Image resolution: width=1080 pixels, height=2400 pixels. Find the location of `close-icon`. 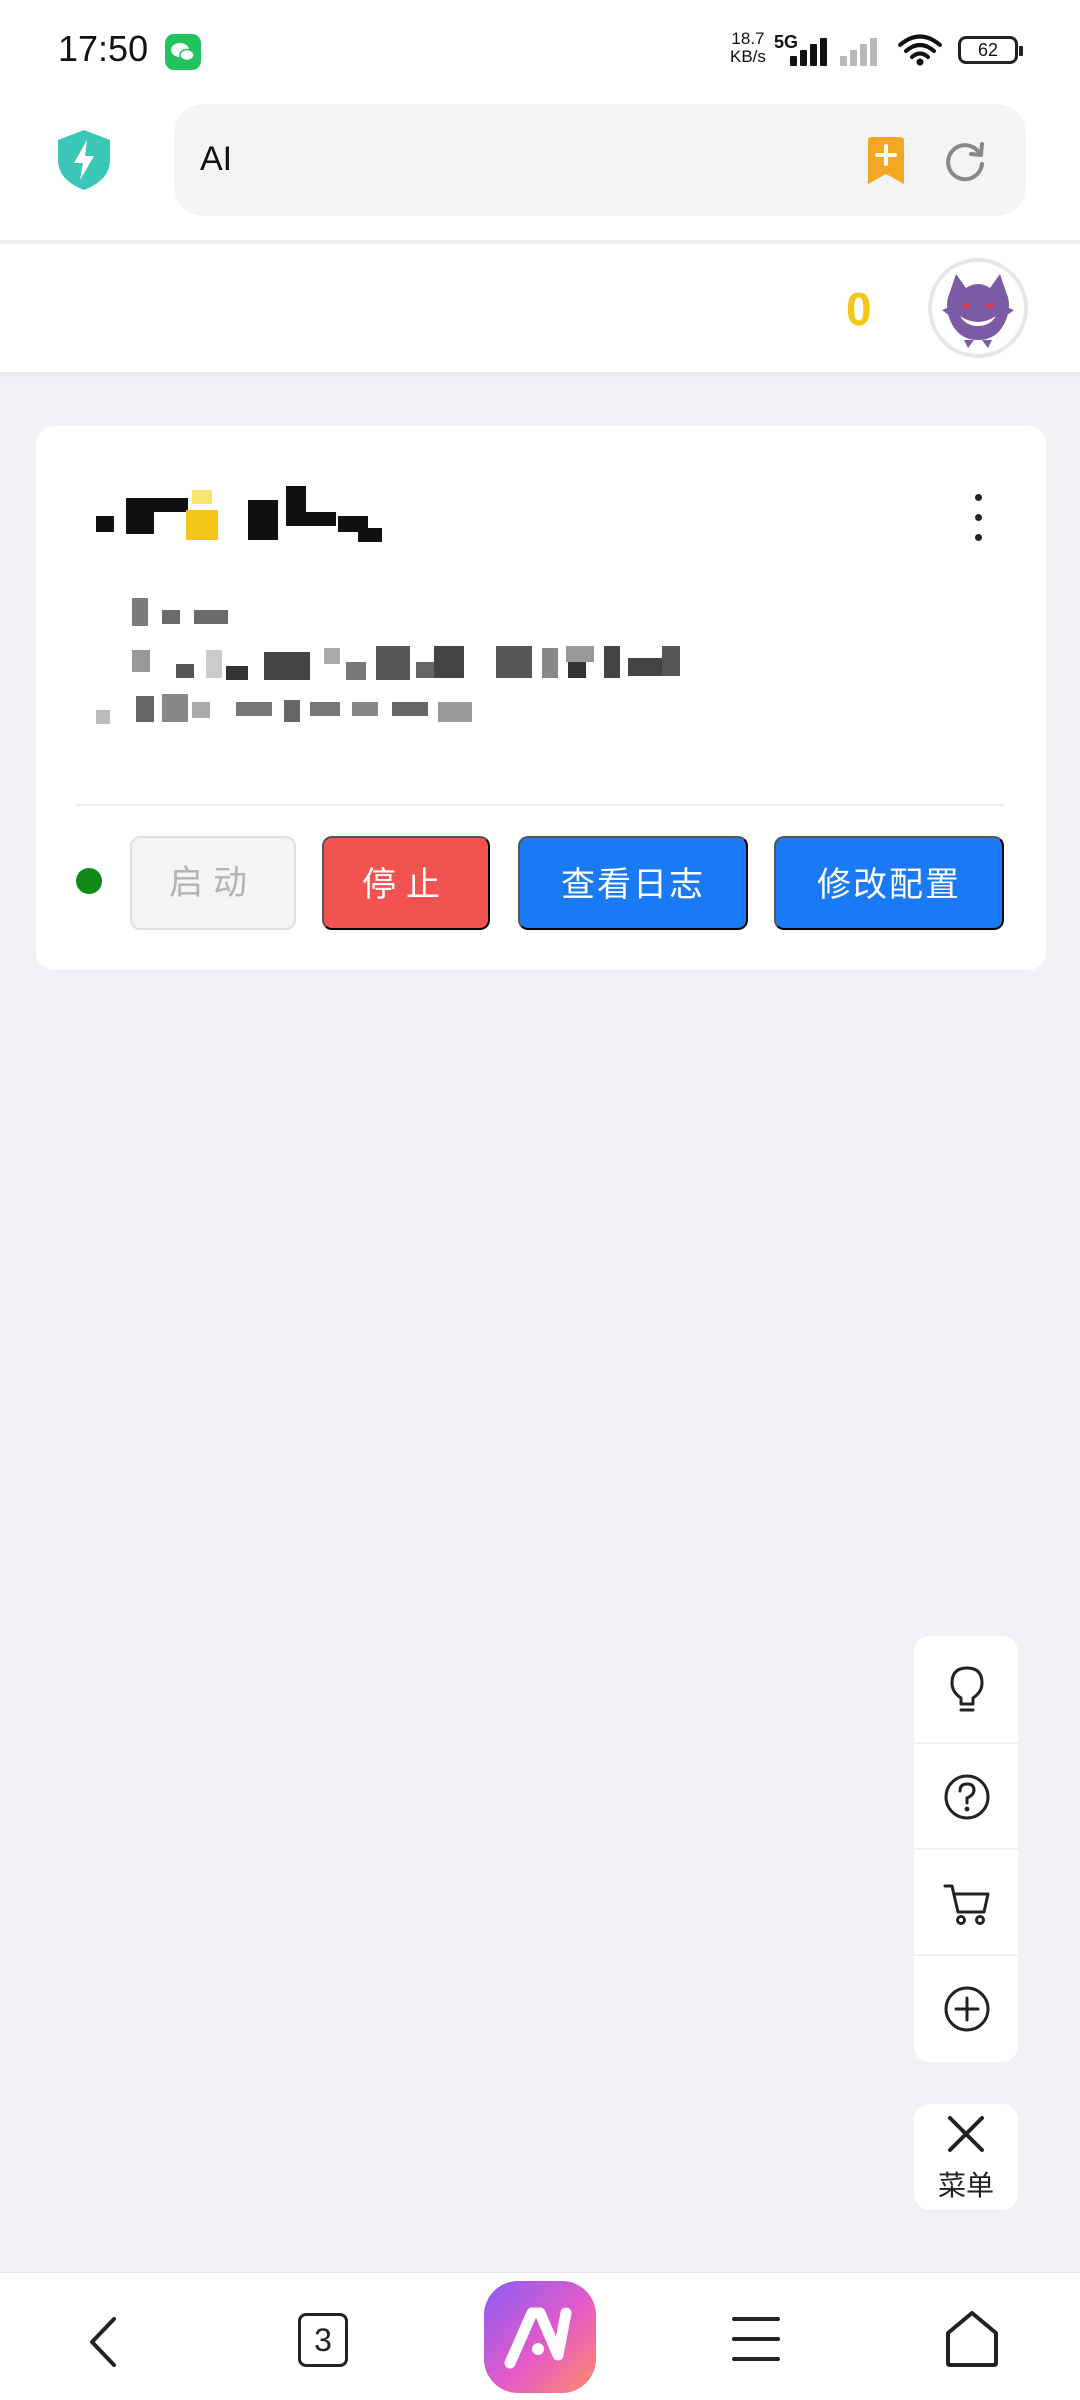

close-icon is located at coordinates (966, 2134).